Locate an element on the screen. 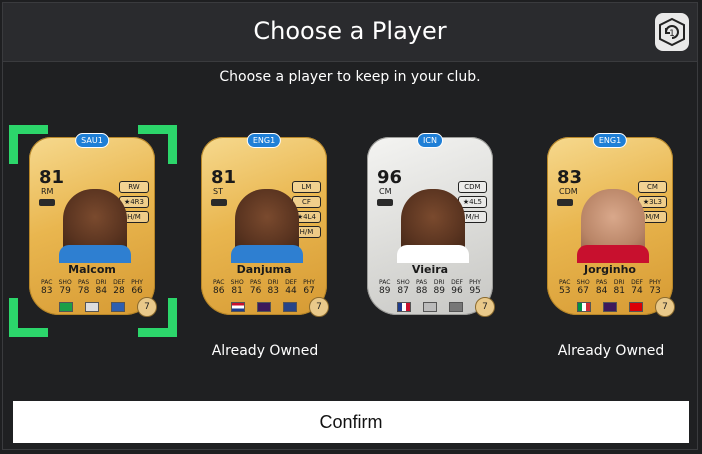  stat: SHO 87 is located at coordinates (403, 287).